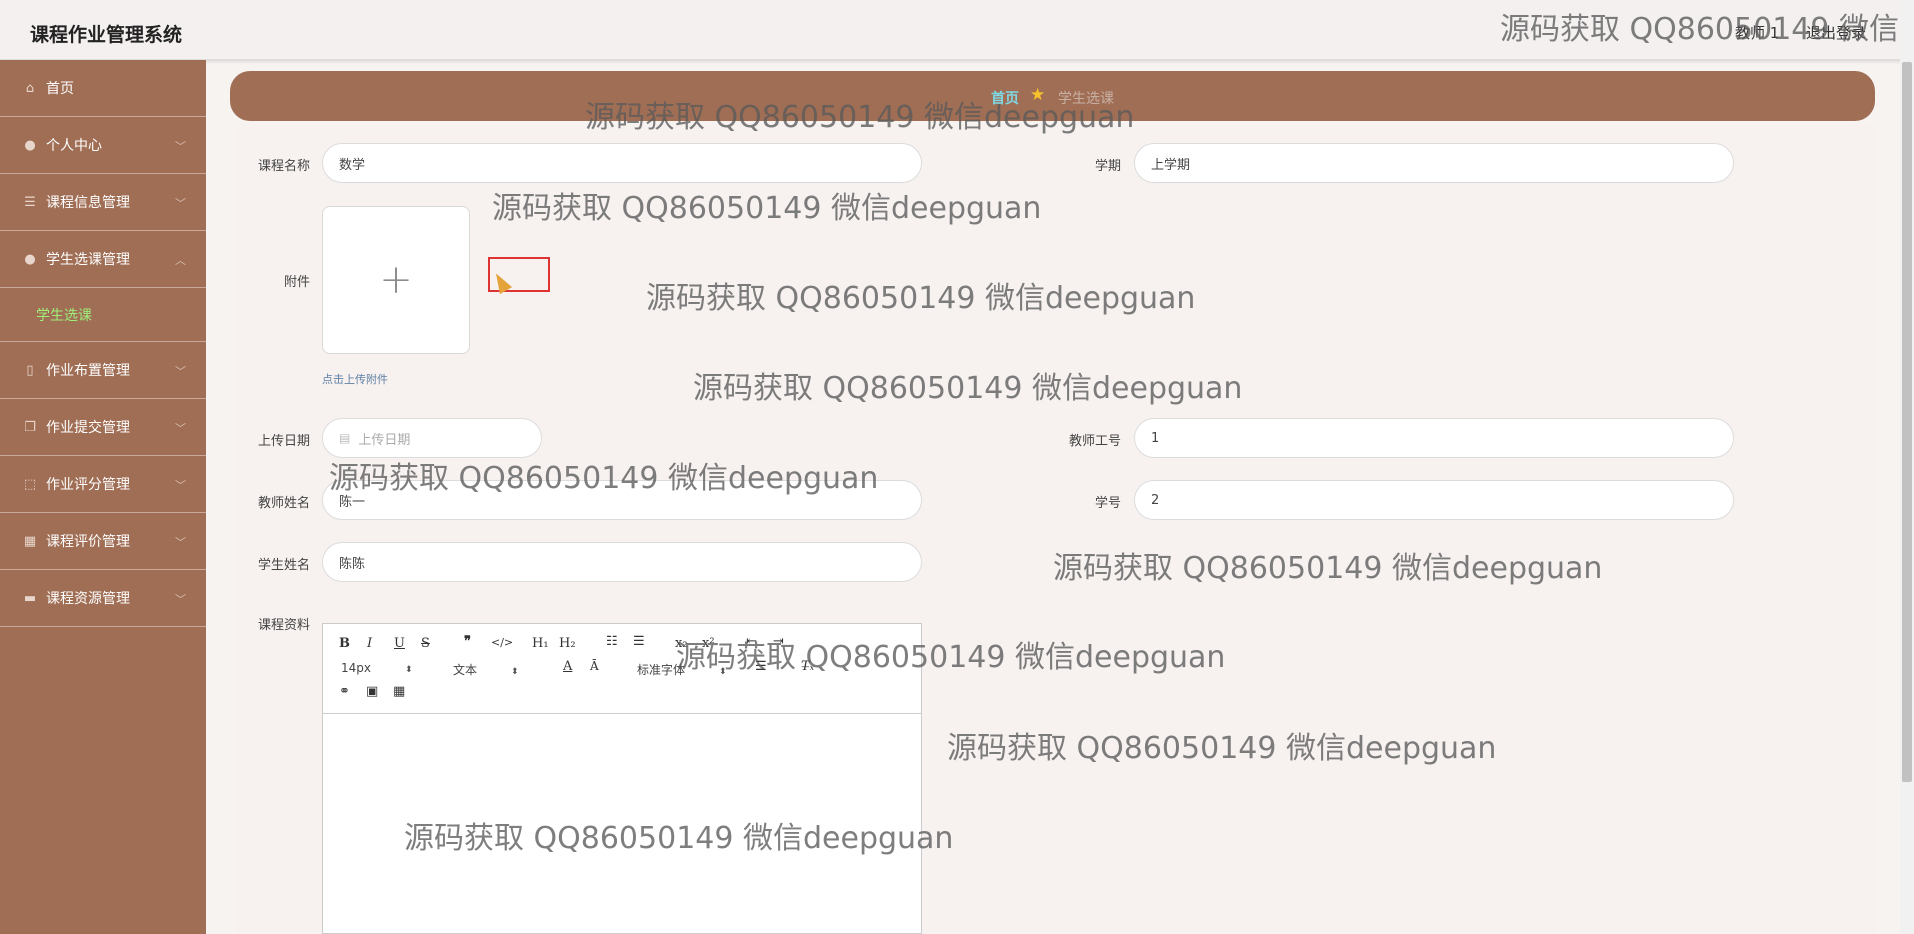 This screenshot has height=934, width=1914. Describe the element at coordinates (957, 30) in the screenshot. I see `top-header: 课程作业管理系统 教师 1 退出登录` at that location.